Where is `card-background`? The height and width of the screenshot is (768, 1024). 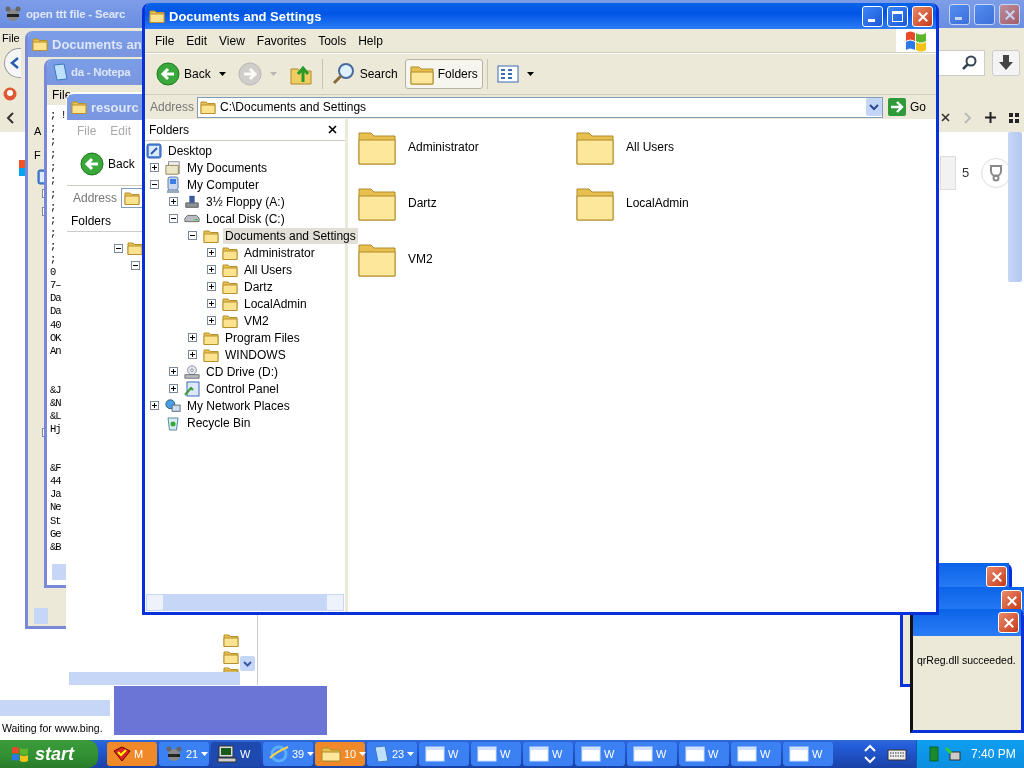 card-background is located at coordinates (948, 173).